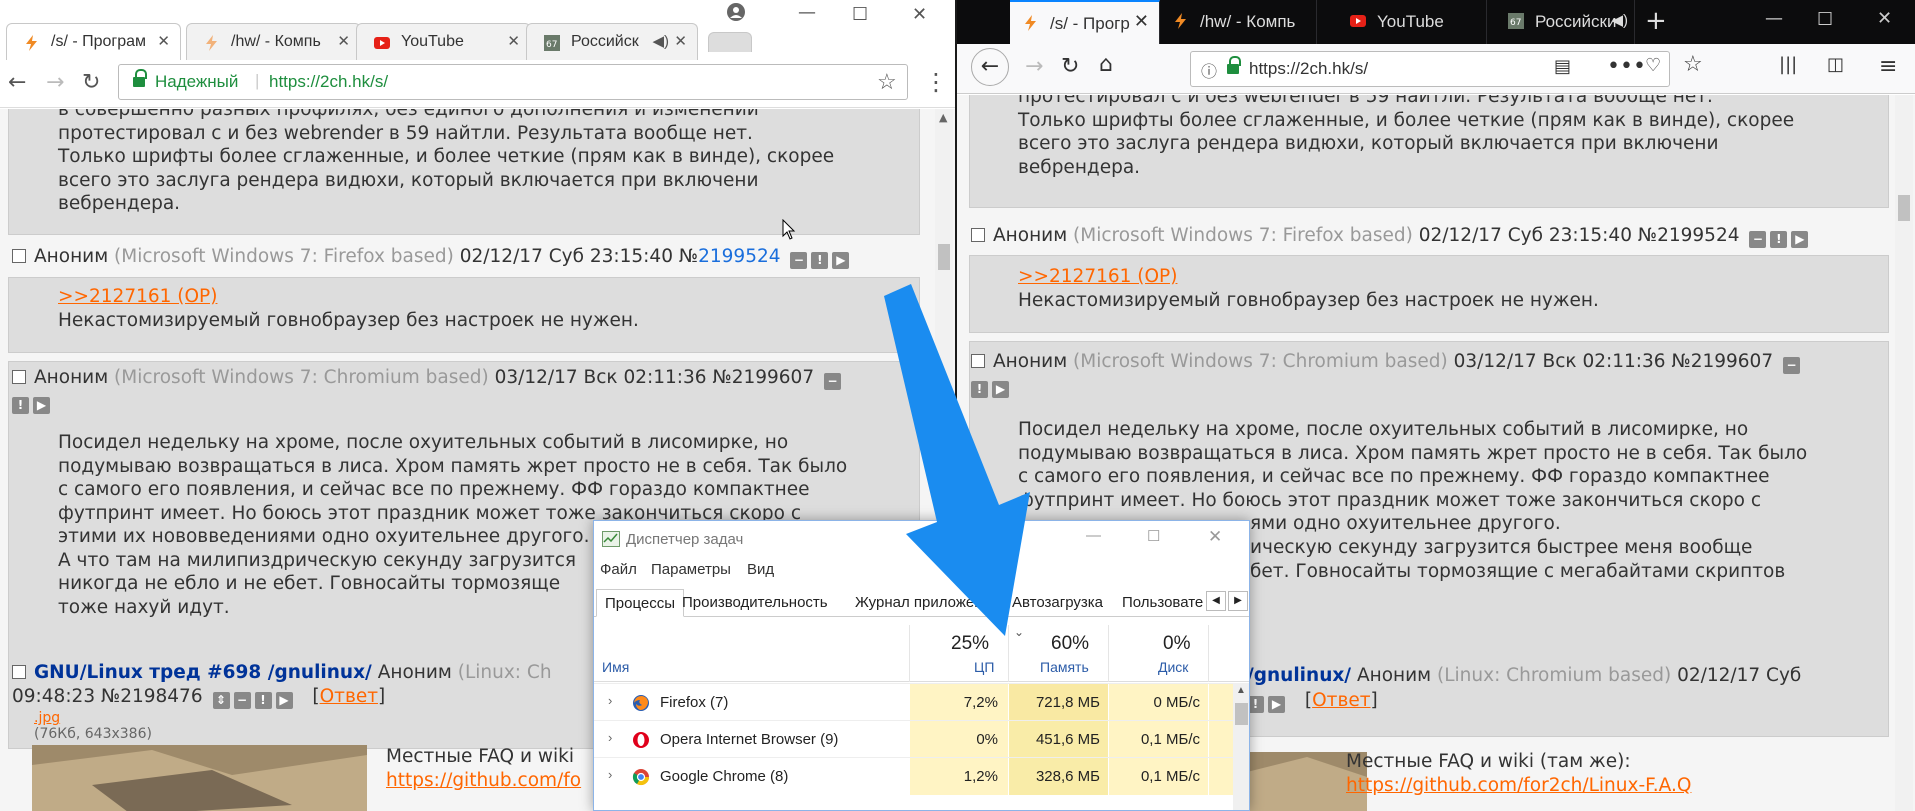 This screenshot has width=1915, height=811. I want to click on address-bar: ⓘ https://2ch.hk/s/, so click(1430, 69).